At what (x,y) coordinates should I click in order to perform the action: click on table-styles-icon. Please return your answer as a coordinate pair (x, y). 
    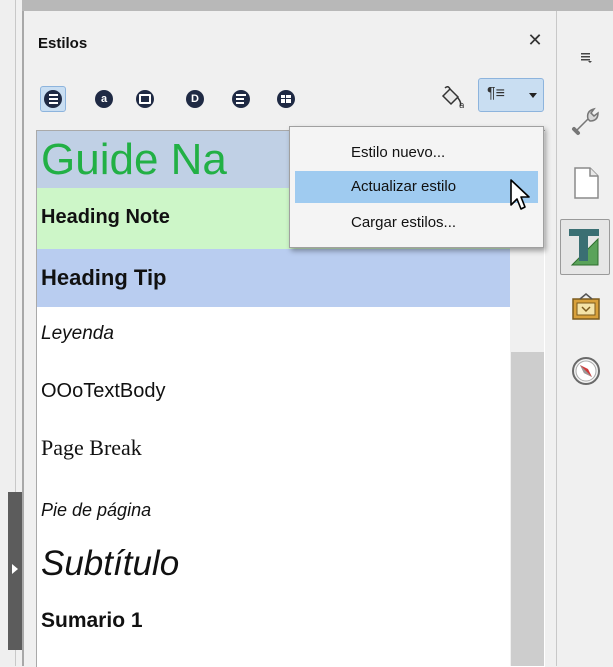
    Looking at the image, I should click on (286, 99).